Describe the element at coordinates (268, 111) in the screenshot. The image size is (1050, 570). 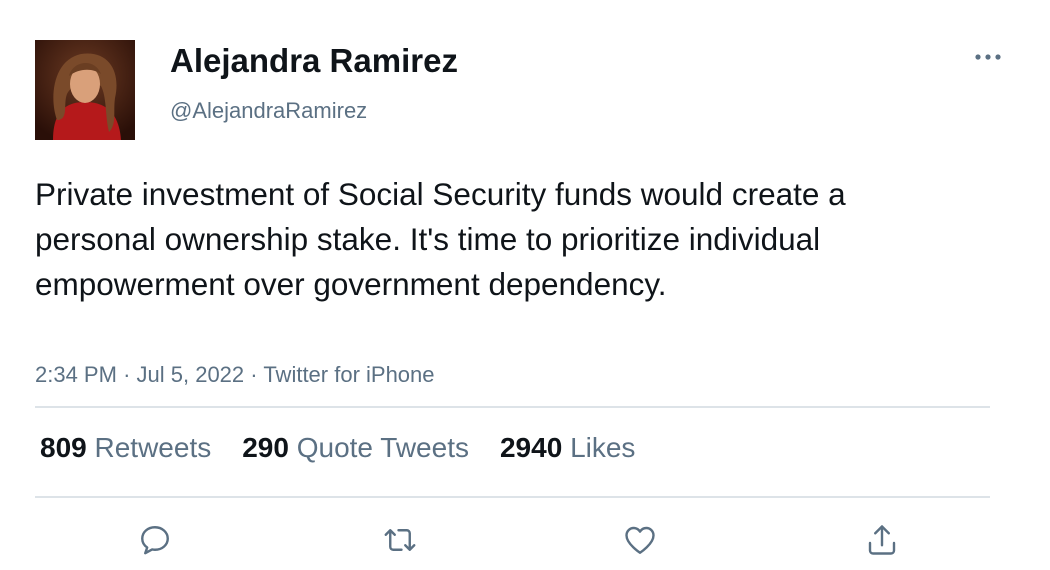
I see `user-handle: @AlejandraRamirez` at that location.